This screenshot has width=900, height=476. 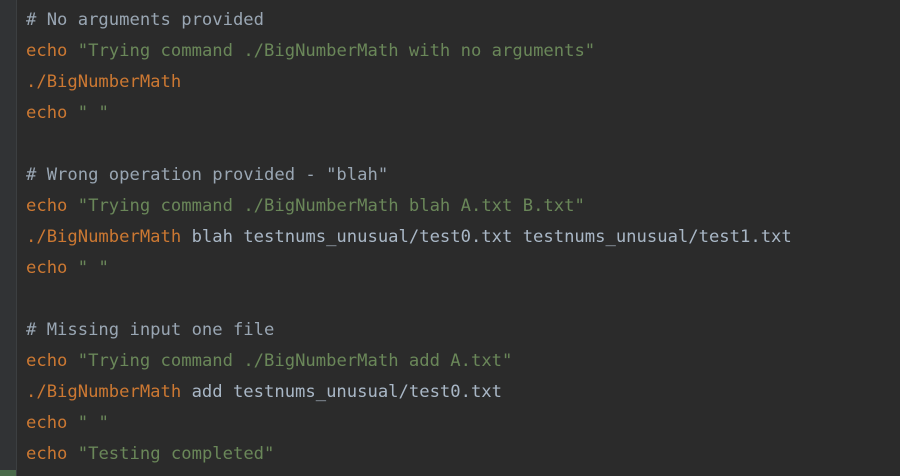 I want to click on token-comment: # No arguments provided, so click(x=145, y=20).